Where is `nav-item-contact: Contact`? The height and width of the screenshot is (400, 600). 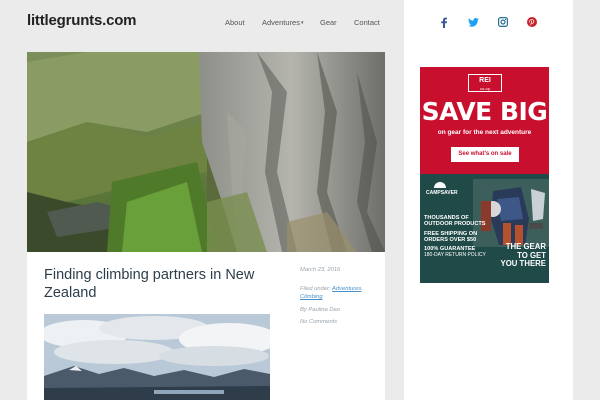 nav-item-contact: Contact is located at coordinates (367, 22).